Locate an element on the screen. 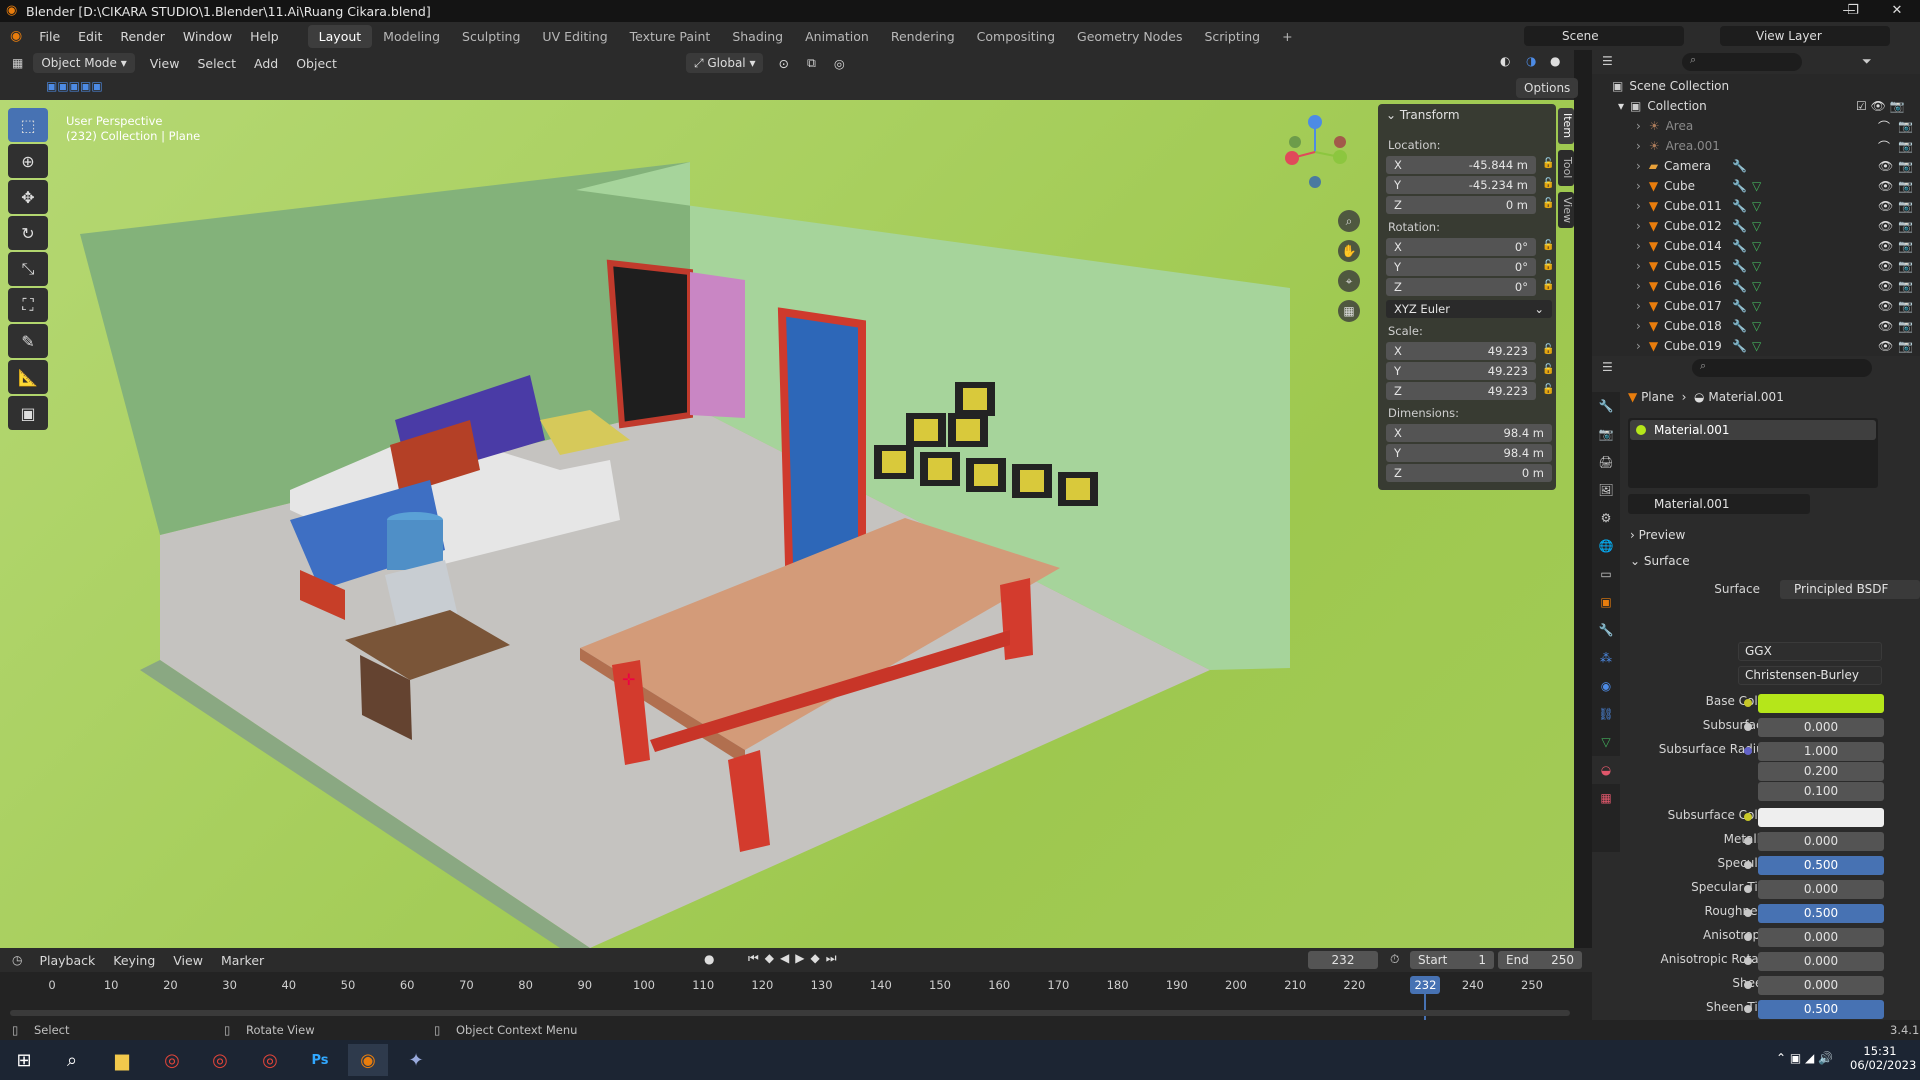 The height and width of the screenshot is (1080, 1920). scale-x-field: X 49.223 is located at coordinates (1461, 351).